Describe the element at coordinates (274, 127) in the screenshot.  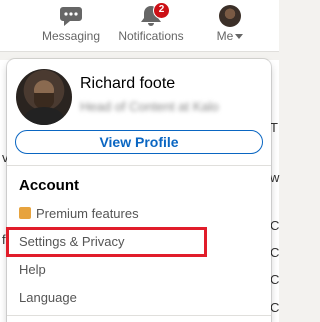
I see `background-text-fragment: T` at that location.